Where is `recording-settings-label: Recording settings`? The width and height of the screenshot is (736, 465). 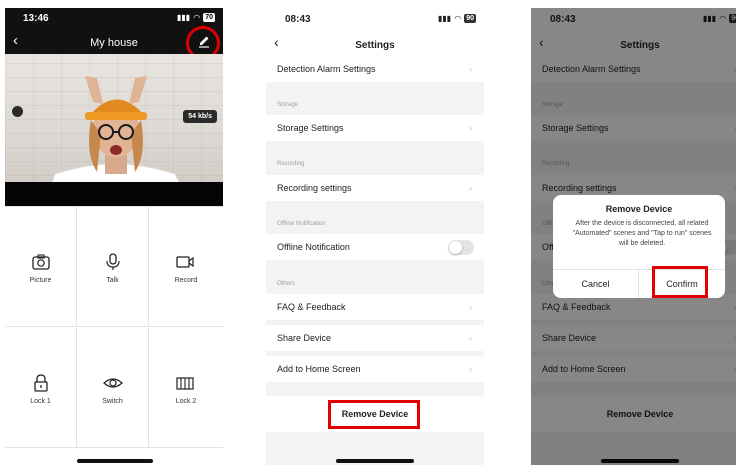 recording-settings-label: Recording settings is located at coordinates (314, 188).